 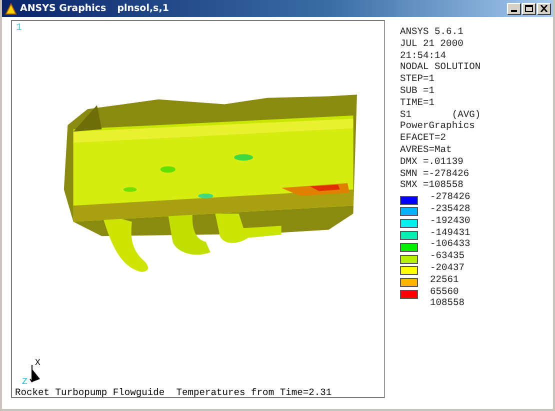 What do you see at coordinates (418, 102) in the screenshot?
I see `info-line: TIME=1` at bounding box center [418, 102].